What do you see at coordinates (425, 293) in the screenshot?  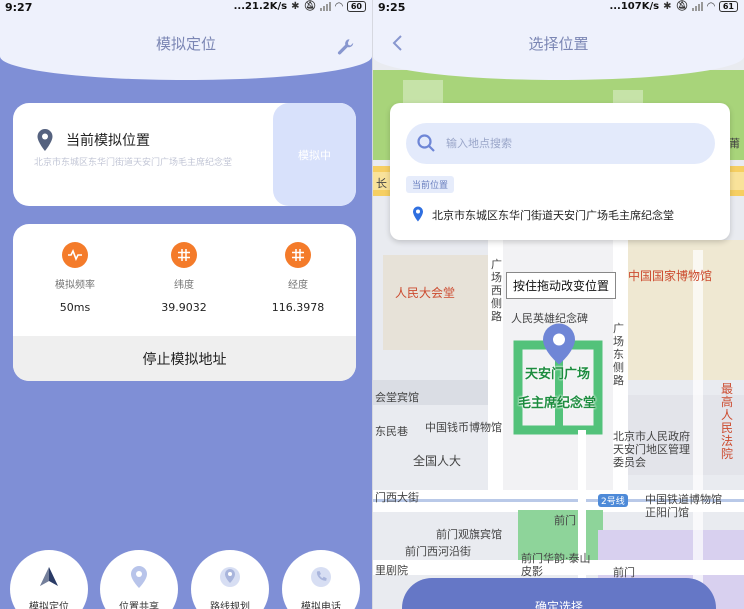 I see `map-label: 人民大会堂` at bounding box center [425, 293].